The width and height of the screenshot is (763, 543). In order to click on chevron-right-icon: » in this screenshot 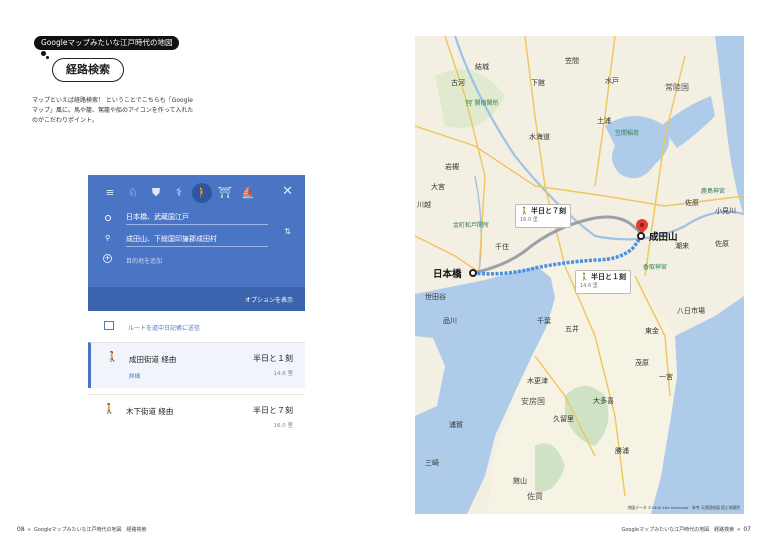, I will do `click(29, 530)`.